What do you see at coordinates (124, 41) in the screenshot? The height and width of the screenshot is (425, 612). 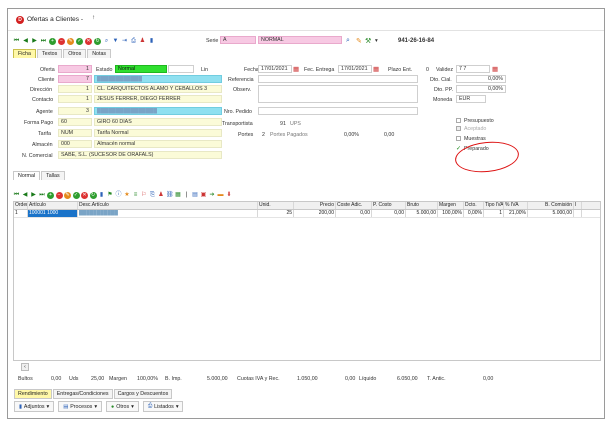 I see `export-icon: ⇥` at bounding box center [124, 41].